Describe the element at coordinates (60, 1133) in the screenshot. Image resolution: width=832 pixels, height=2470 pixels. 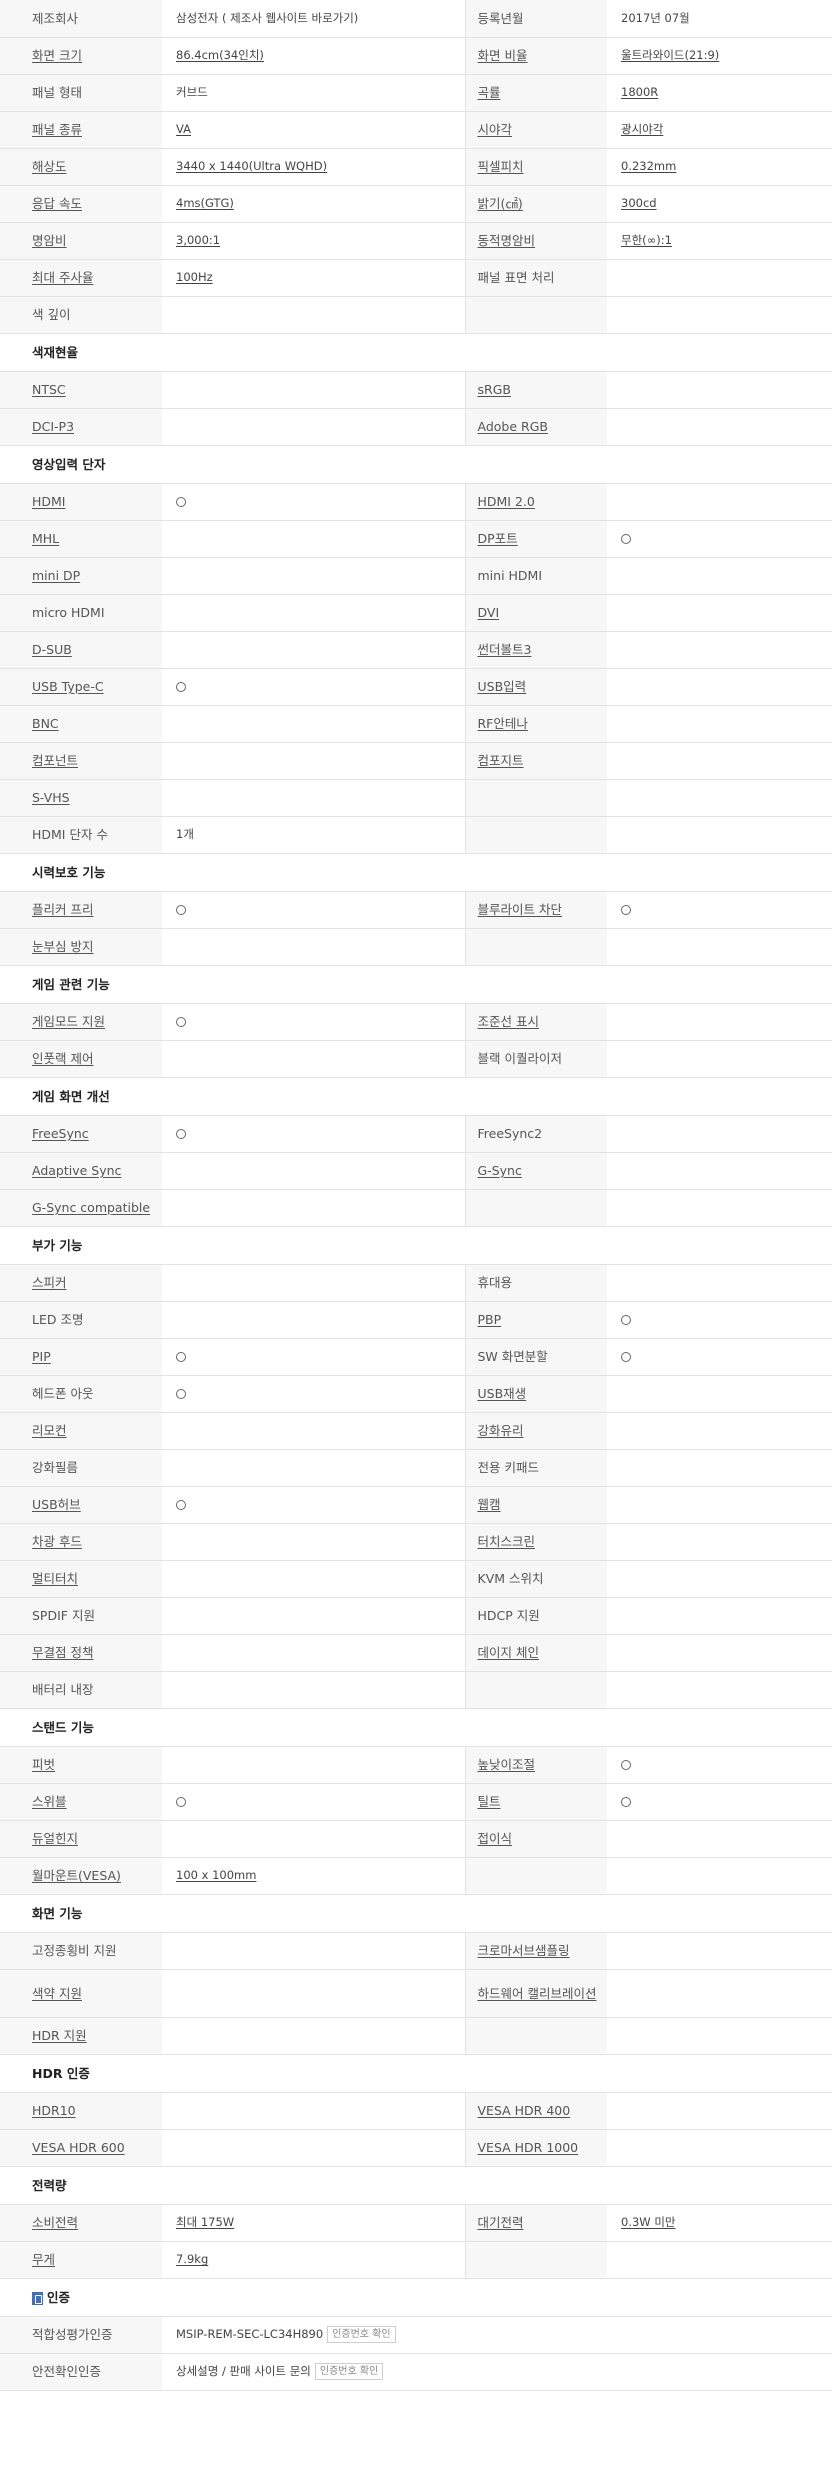
I see `spec-label-freesync: FreeSync` at that location.